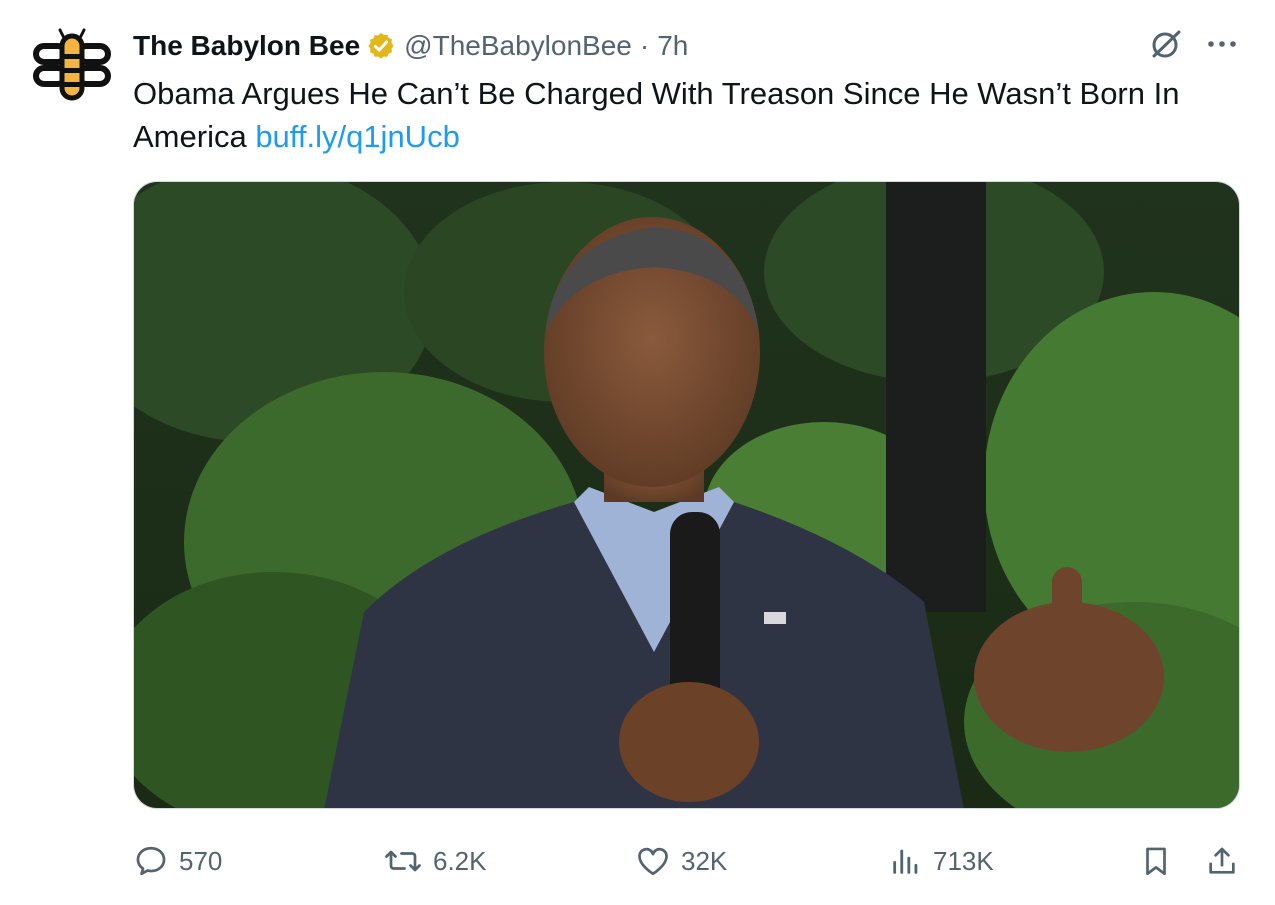 This screenshot has width=1275, height=905. What do you see at coordinates (403, 861) in the screenshot?
I see `retweet-icon` at bounding box center [403, 861].